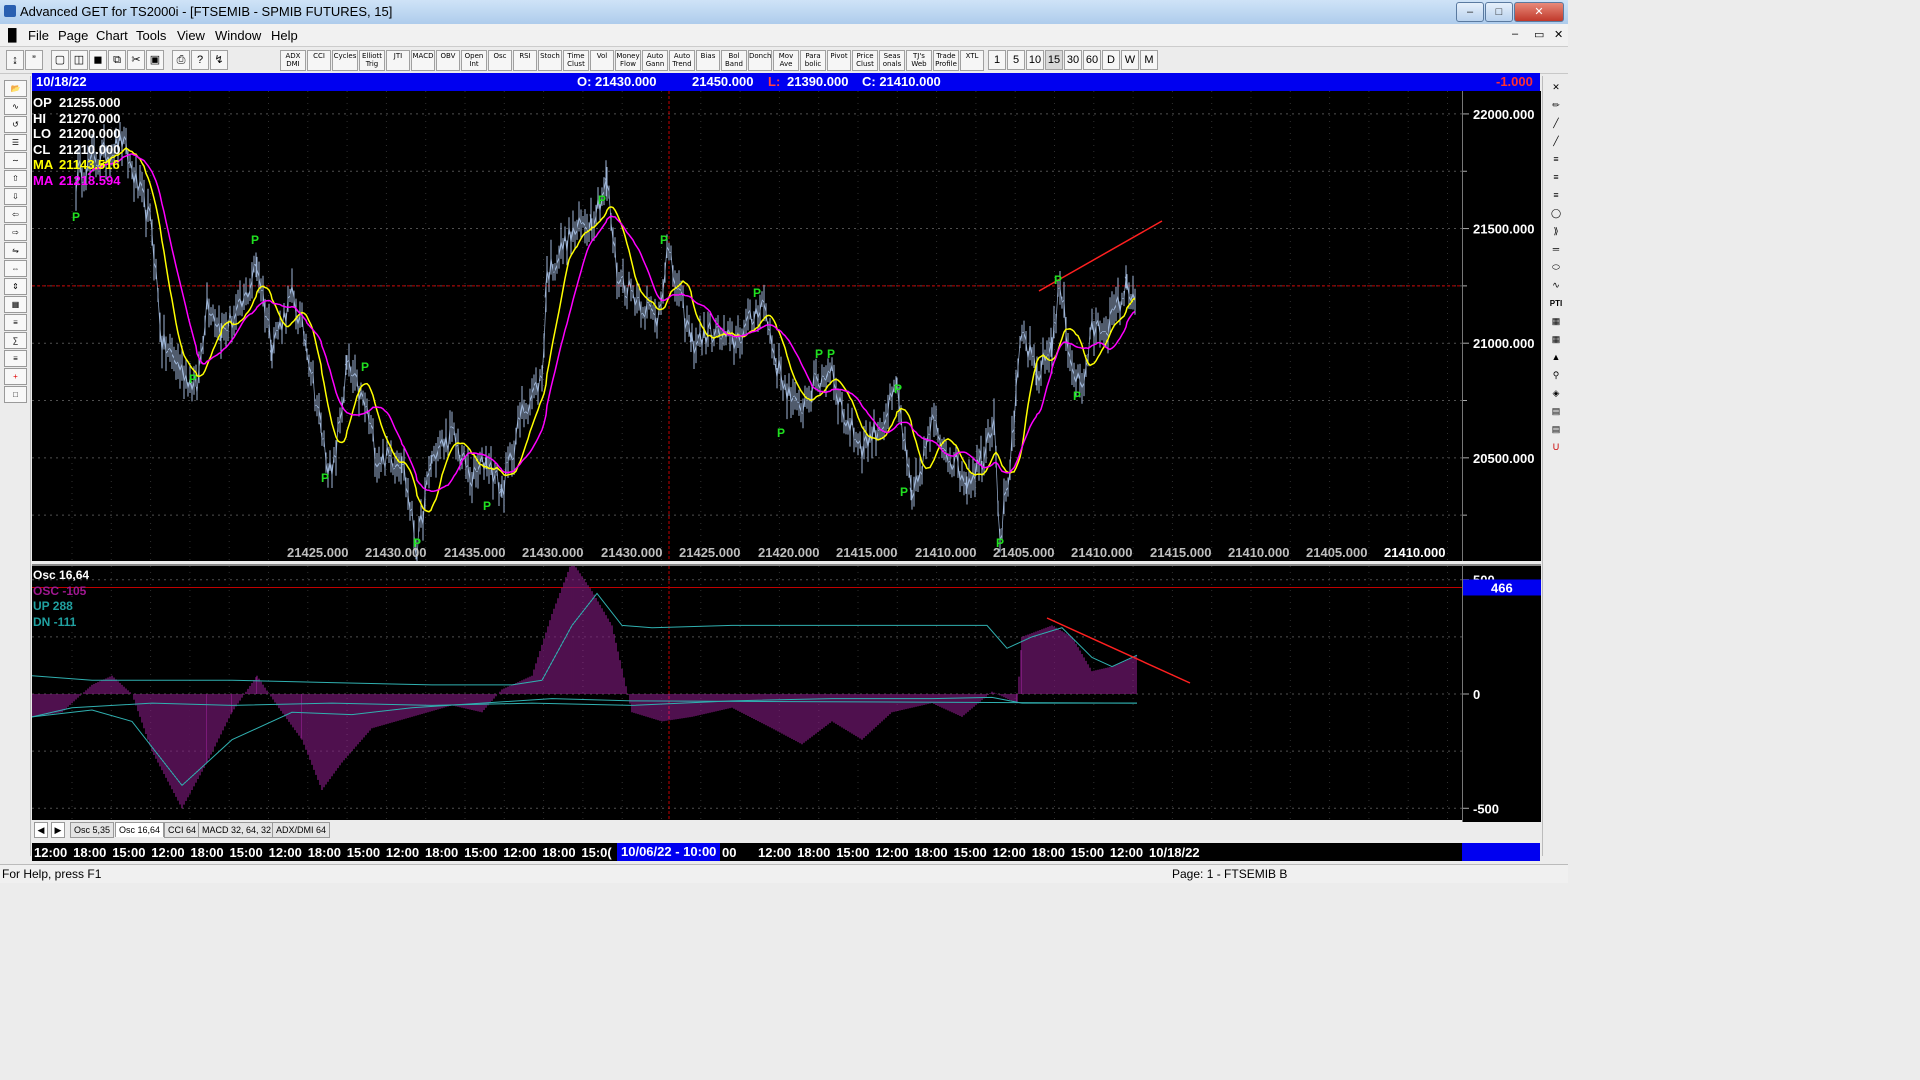  Describe the element at coordinates (398, 60) in the screenshot. I see `indicator-button-4: JTI` at that location.